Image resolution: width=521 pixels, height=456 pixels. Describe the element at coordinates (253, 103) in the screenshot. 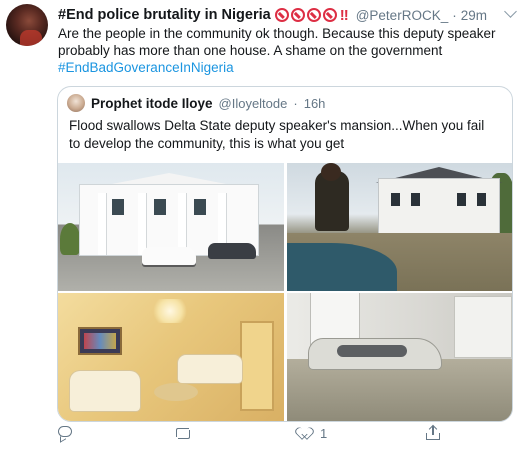

I see `quoted-user-handle: @Iloyeltode` at that location.